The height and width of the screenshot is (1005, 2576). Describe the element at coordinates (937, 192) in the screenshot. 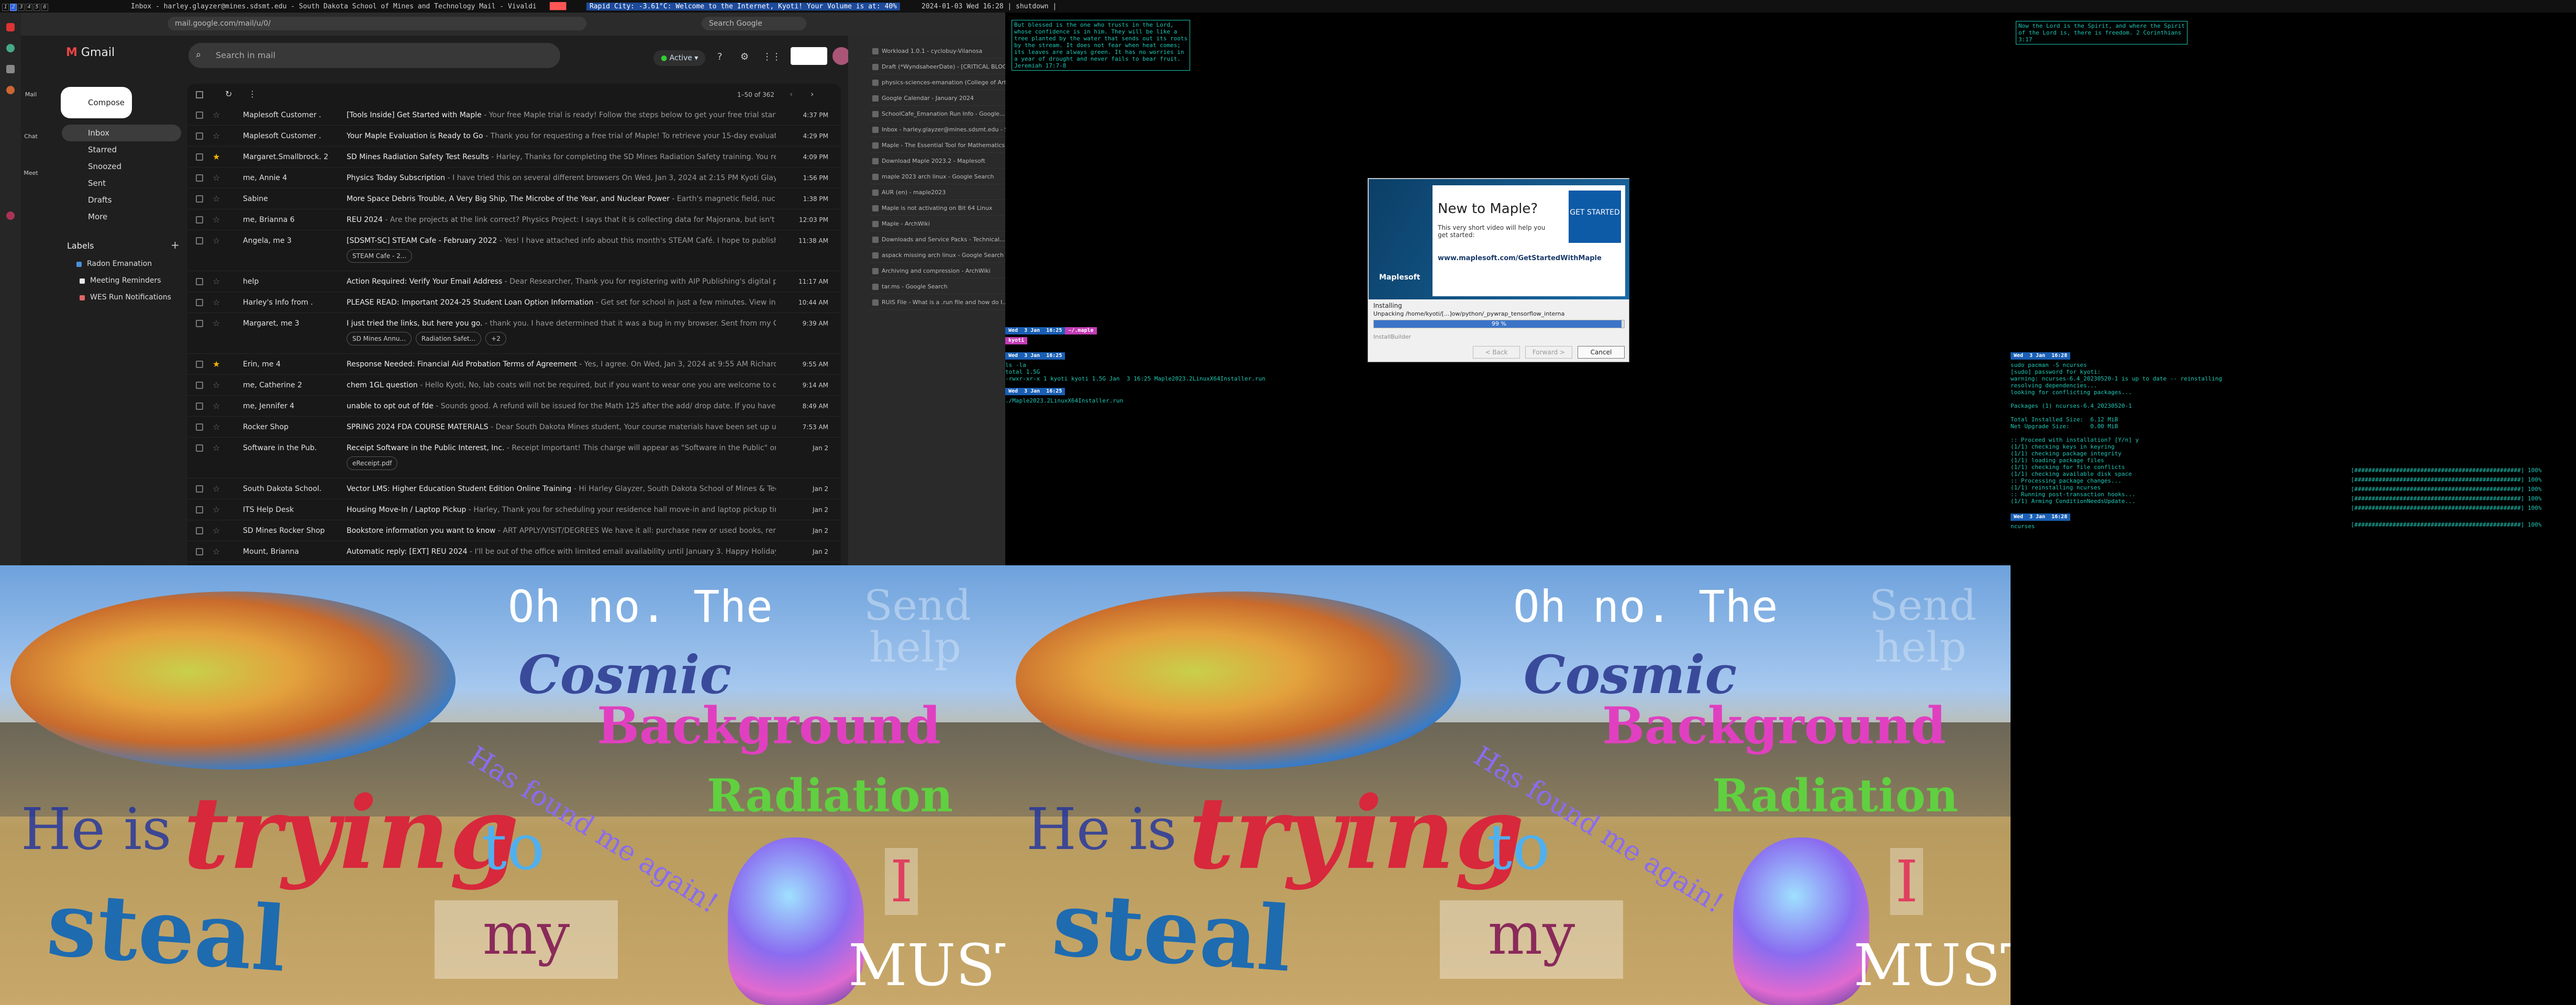

I see `browser-tab: AUR (en) - maple2023` at that location.